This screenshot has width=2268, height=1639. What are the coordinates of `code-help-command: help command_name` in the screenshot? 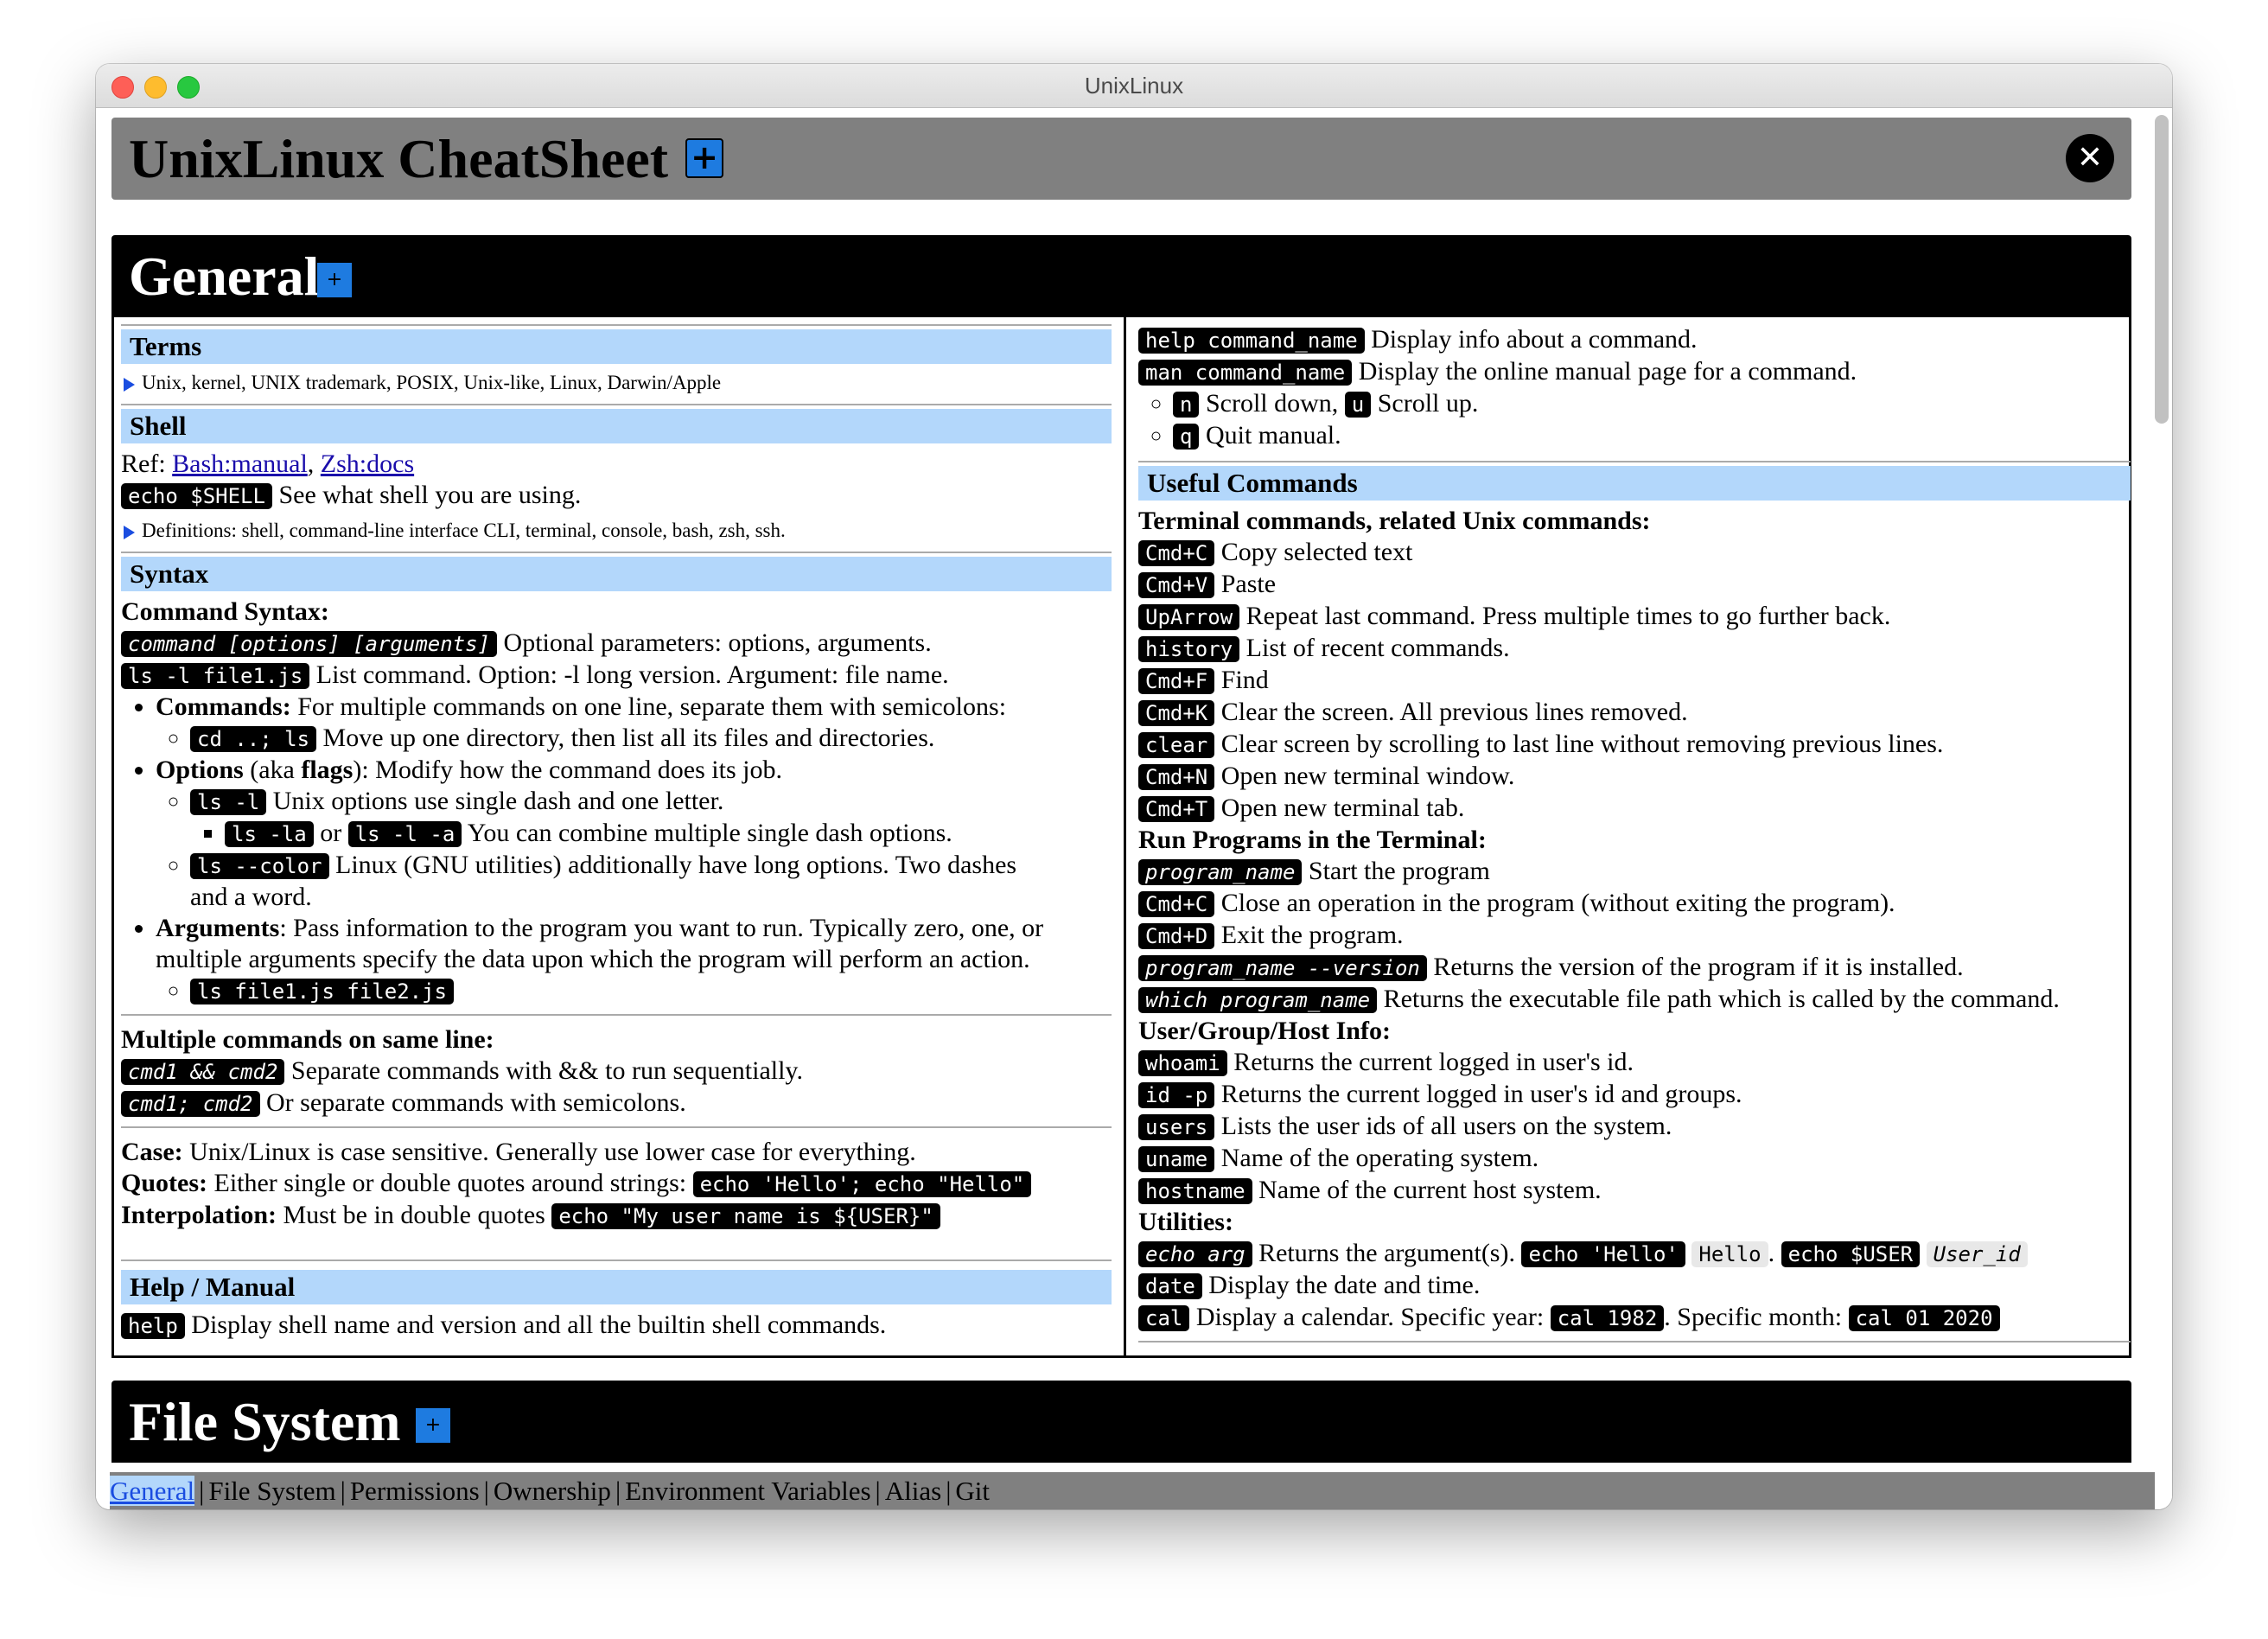 It's located at (1251, 340).